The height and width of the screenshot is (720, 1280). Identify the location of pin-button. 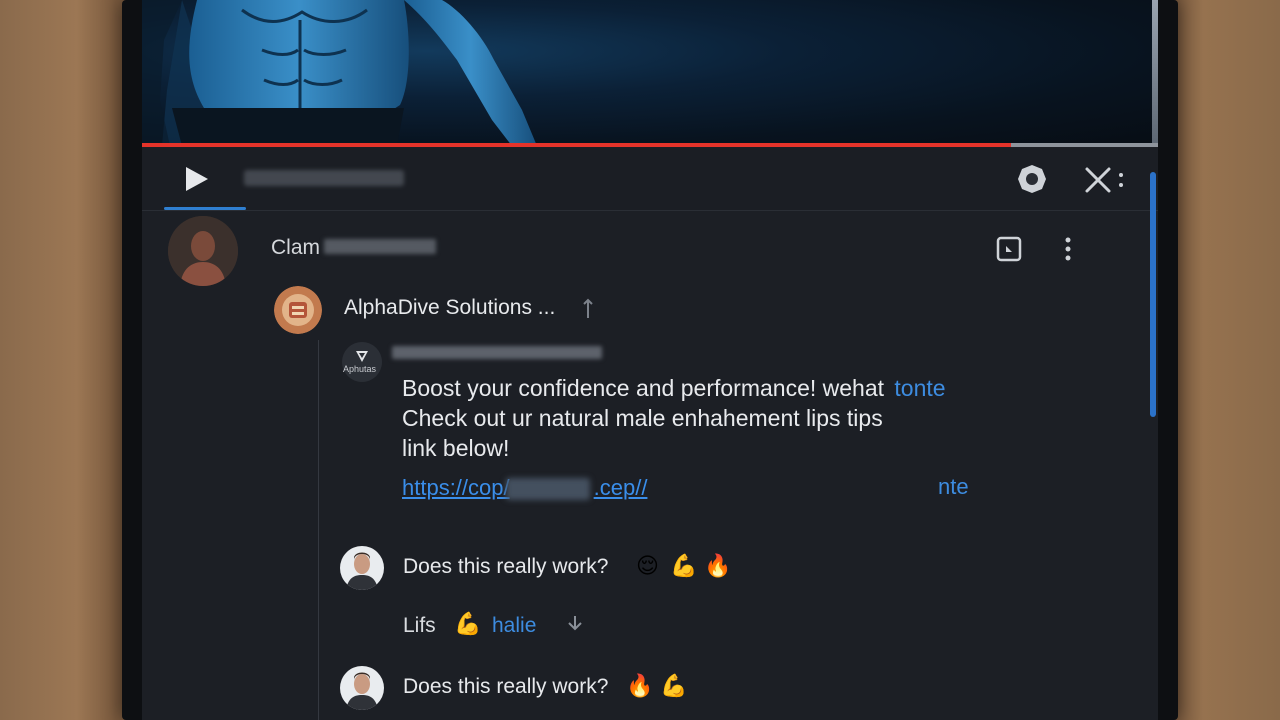
(588, 309).